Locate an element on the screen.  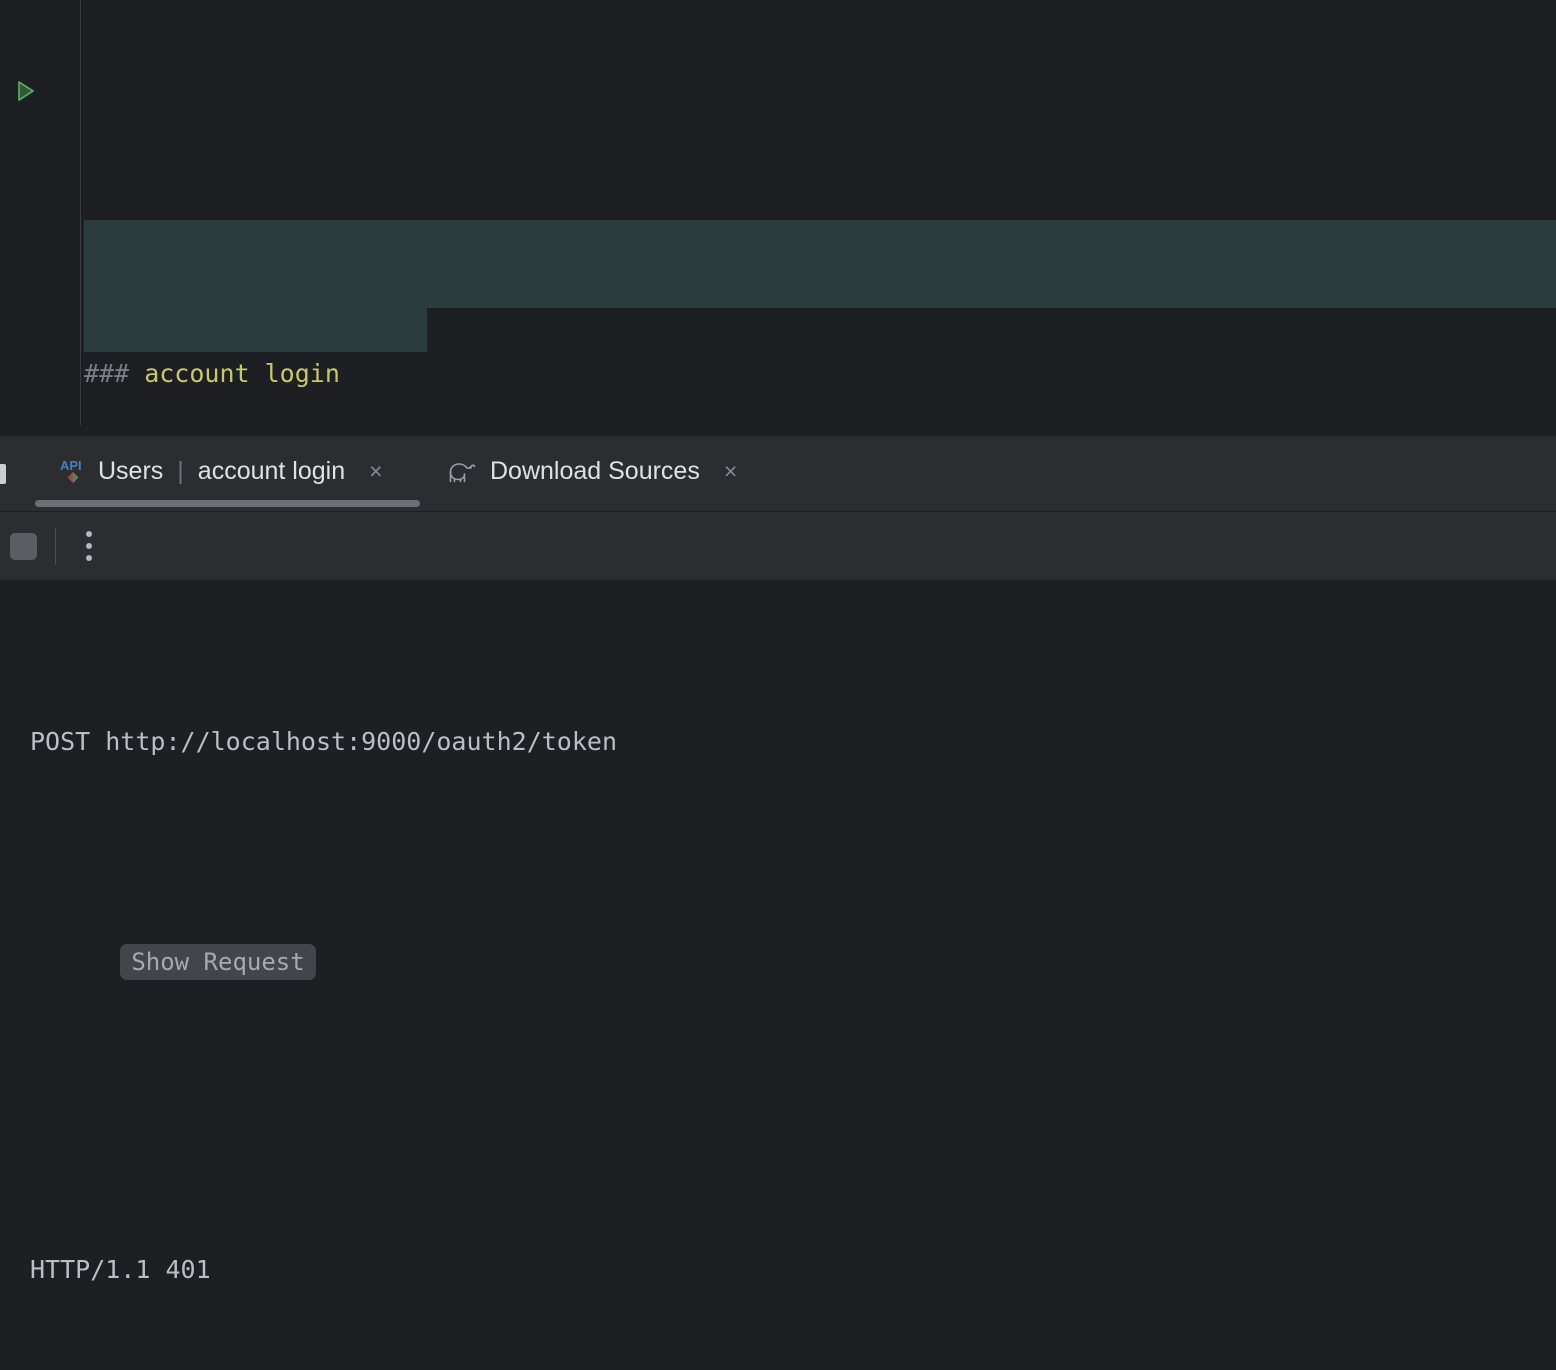
stop-button is located at coordinates (23, 546).